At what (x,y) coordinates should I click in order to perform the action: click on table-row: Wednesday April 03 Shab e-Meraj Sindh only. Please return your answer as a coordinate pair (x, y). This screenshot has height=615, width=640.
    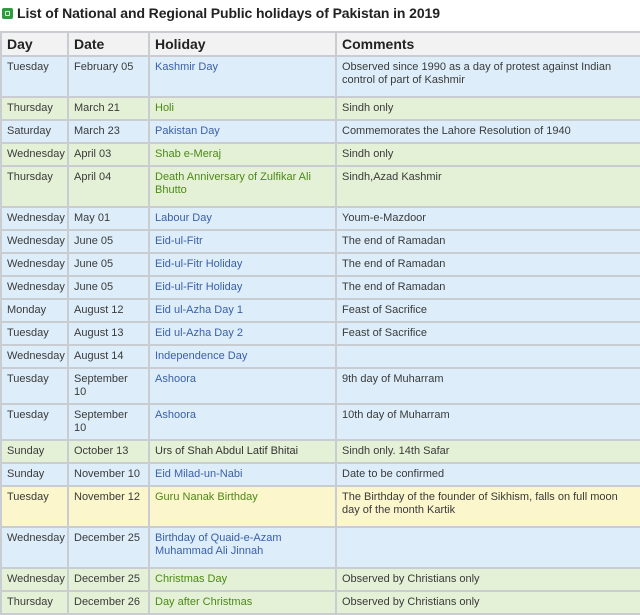
    Looking at the image, I should click on (320, 154).